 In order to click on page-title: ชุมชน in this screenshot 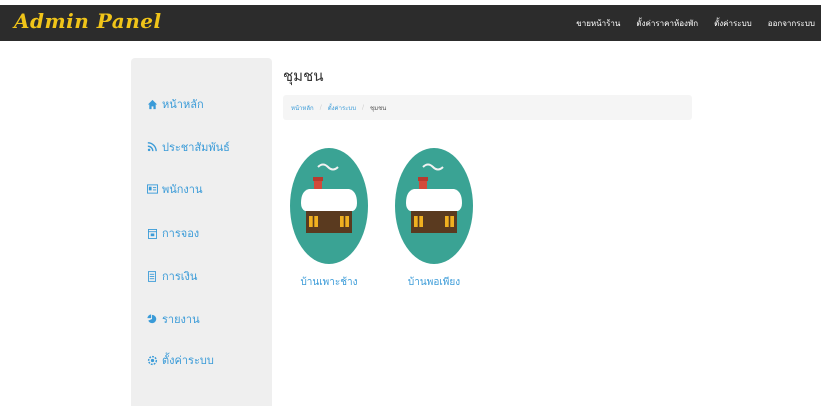, I will do `click(303, 76)`.